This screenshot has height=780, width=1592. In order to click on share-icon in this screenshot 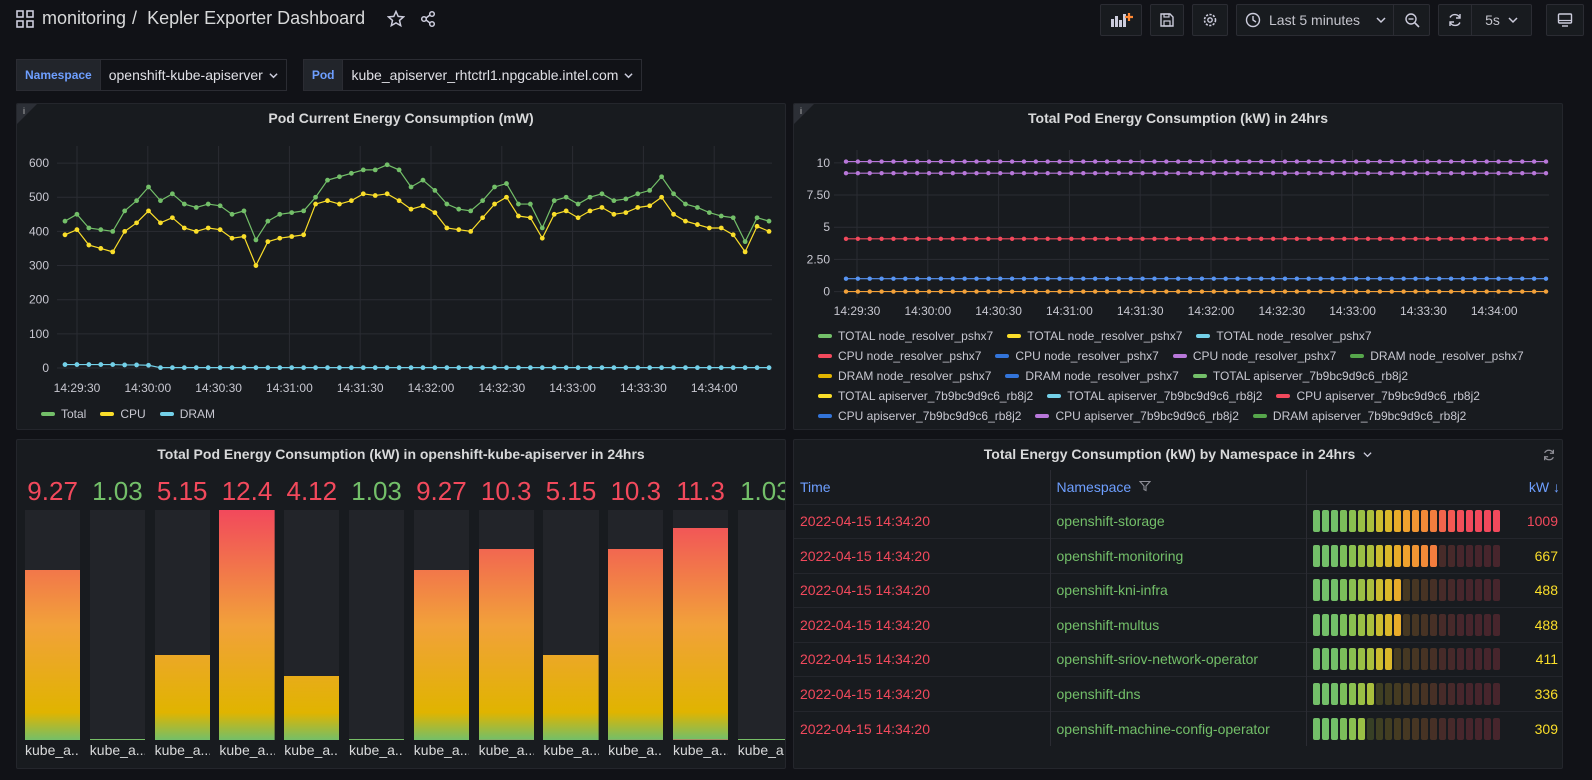, I will do `click(428, 19)`.